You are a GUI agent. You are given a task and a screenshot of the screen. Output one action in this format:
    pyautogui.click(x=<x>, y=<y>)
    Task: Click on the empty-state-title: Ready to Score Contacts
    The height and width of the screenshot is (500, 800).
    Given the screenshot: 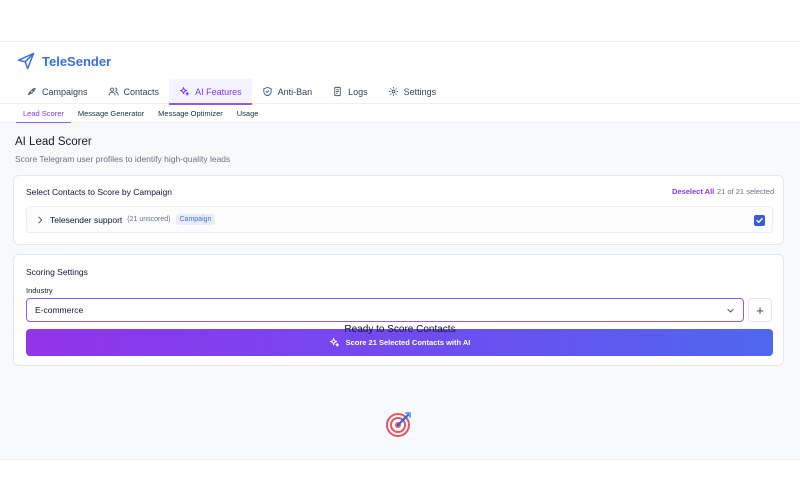 What is the action you would take?
    pyautogui.click(x=400, y=329)
    